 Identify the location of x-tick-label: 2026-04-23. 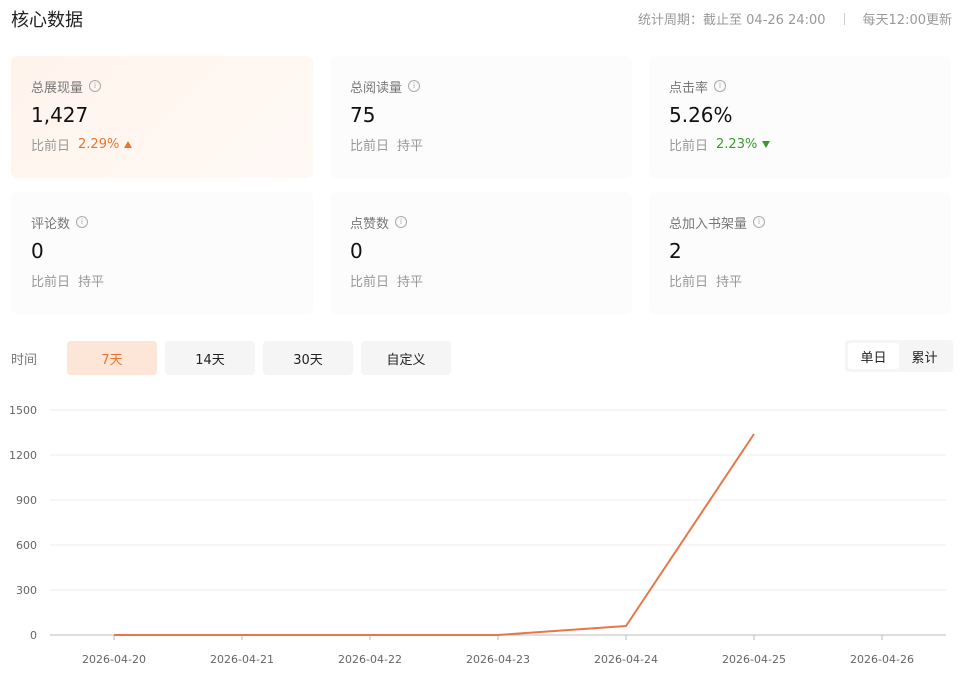
(498, 659).